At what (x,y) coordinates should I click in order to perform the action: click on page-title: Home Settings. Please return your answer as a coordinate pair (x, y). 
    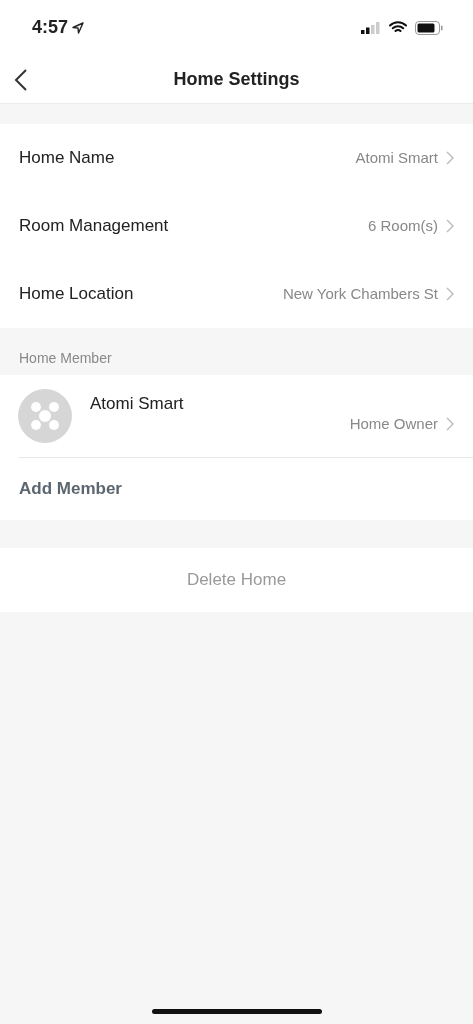
    Looking at the image, I should click on (236, 79).